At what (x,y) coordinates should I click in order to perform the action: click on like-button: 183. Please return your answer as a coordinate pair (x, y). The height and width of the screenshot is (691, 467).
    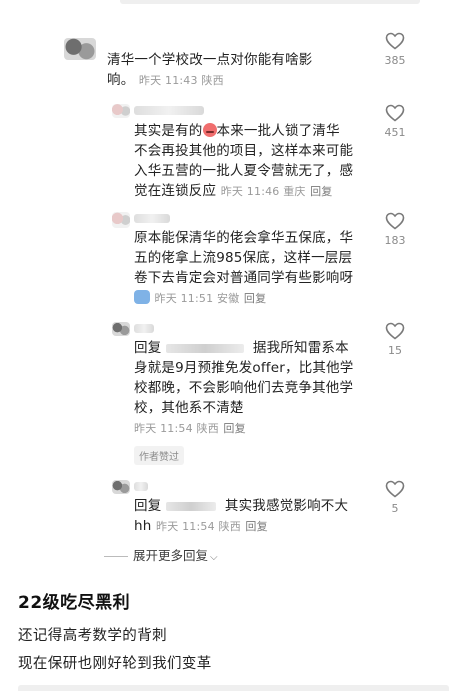
    Looking at the image, I should click on (395, 229).